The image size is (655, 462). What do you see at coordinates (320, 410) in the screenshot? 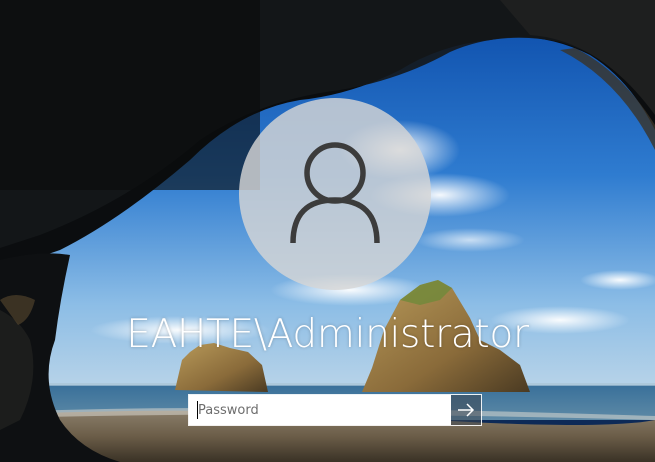
I see `password-input` at bounding box center [320, 410].